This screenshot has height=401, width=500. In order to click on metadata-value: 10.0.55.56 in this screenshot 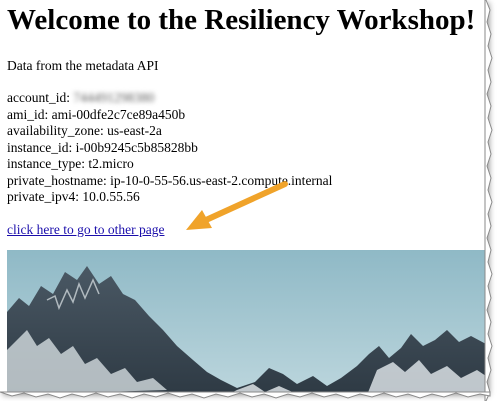, I will do `click(111, 196)`.